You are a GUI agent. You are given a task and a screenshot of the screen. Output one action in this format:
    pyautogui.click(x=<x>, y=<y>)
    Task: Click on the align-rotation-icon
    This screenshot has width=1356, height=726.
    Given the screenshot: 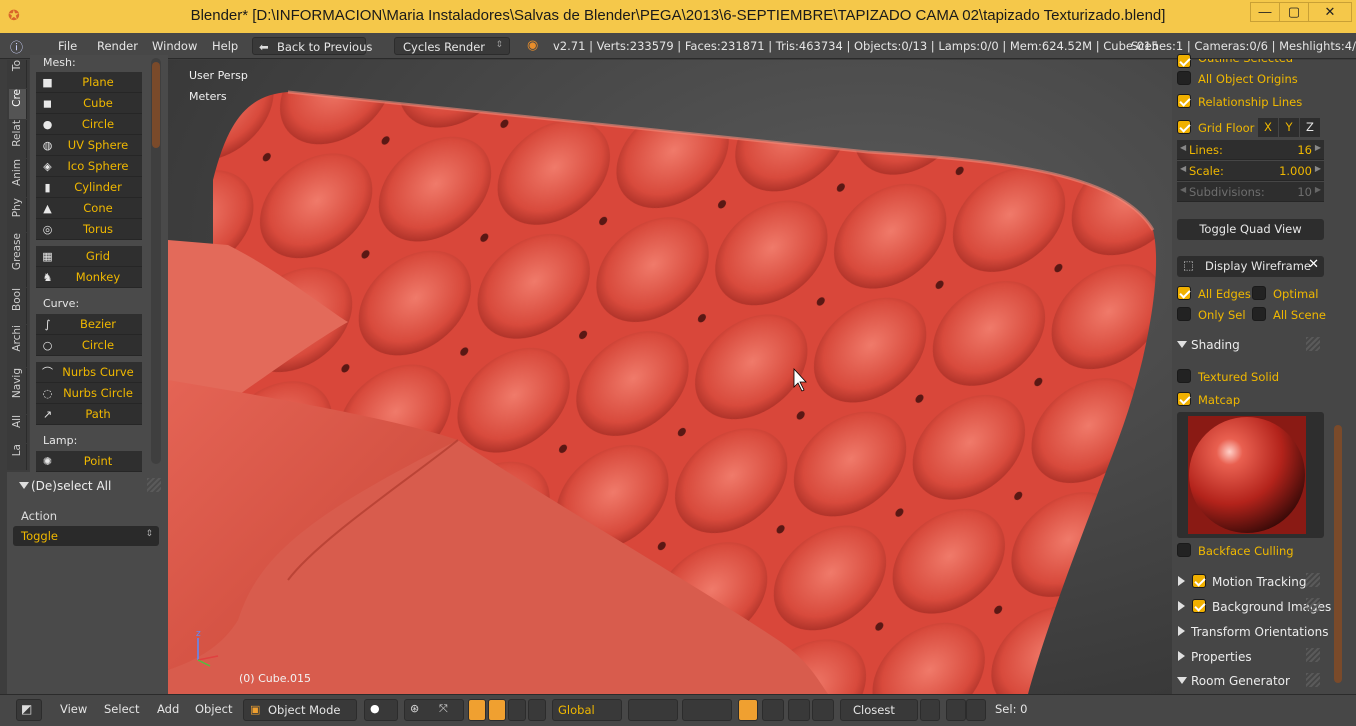 What is the action you would take?
    pyautogui.click(x=930, y=710)
    